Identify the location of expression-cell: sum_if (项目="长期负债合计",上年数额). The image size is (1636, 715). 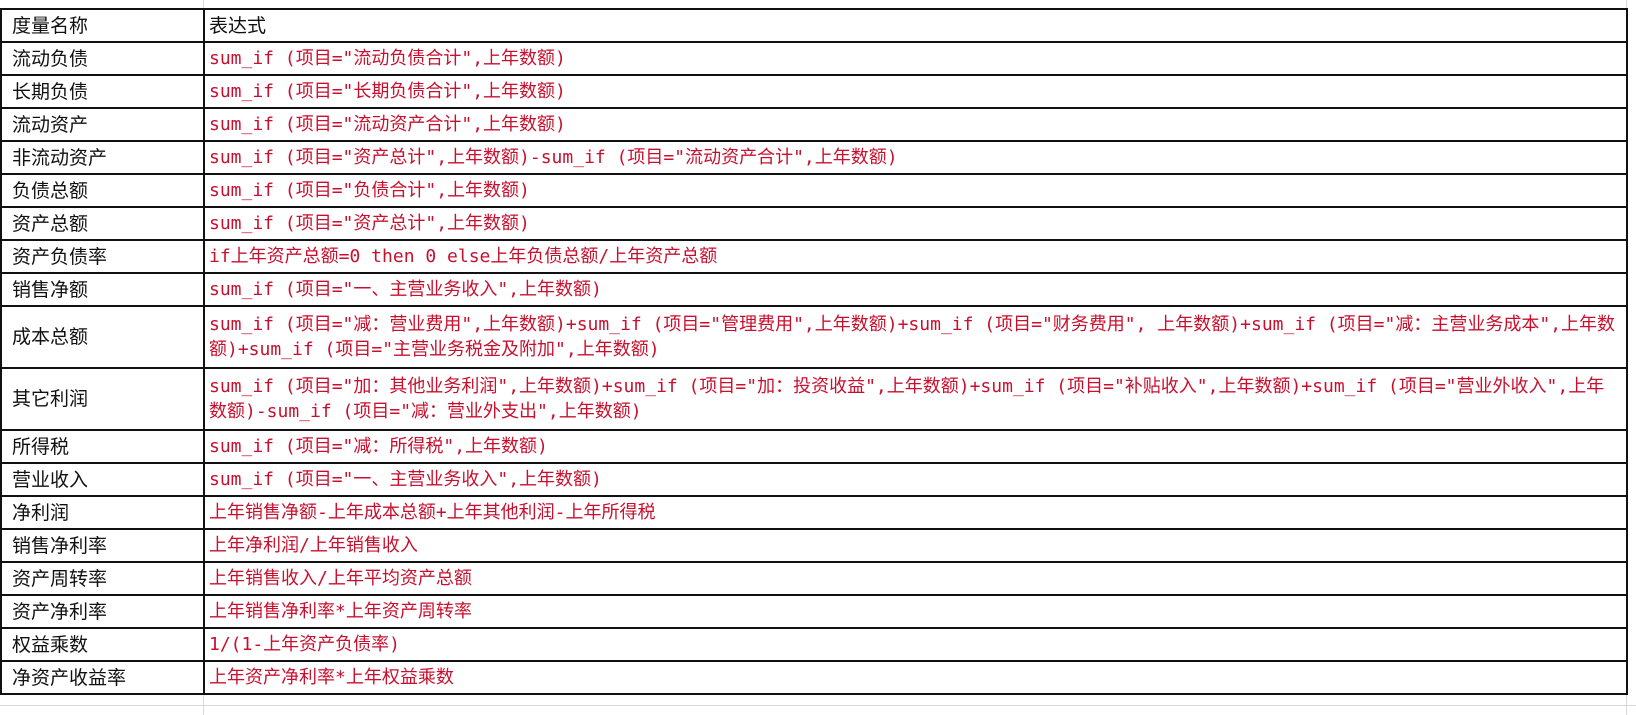
(915, 91).